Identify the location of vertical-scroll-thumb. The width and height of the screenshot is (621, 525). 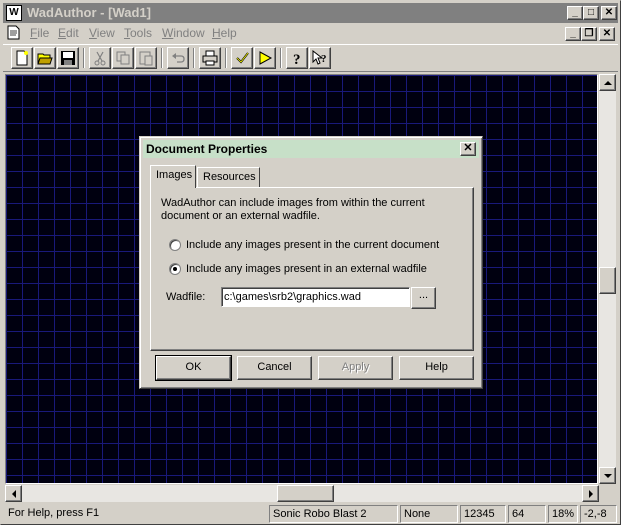
(607, 280).